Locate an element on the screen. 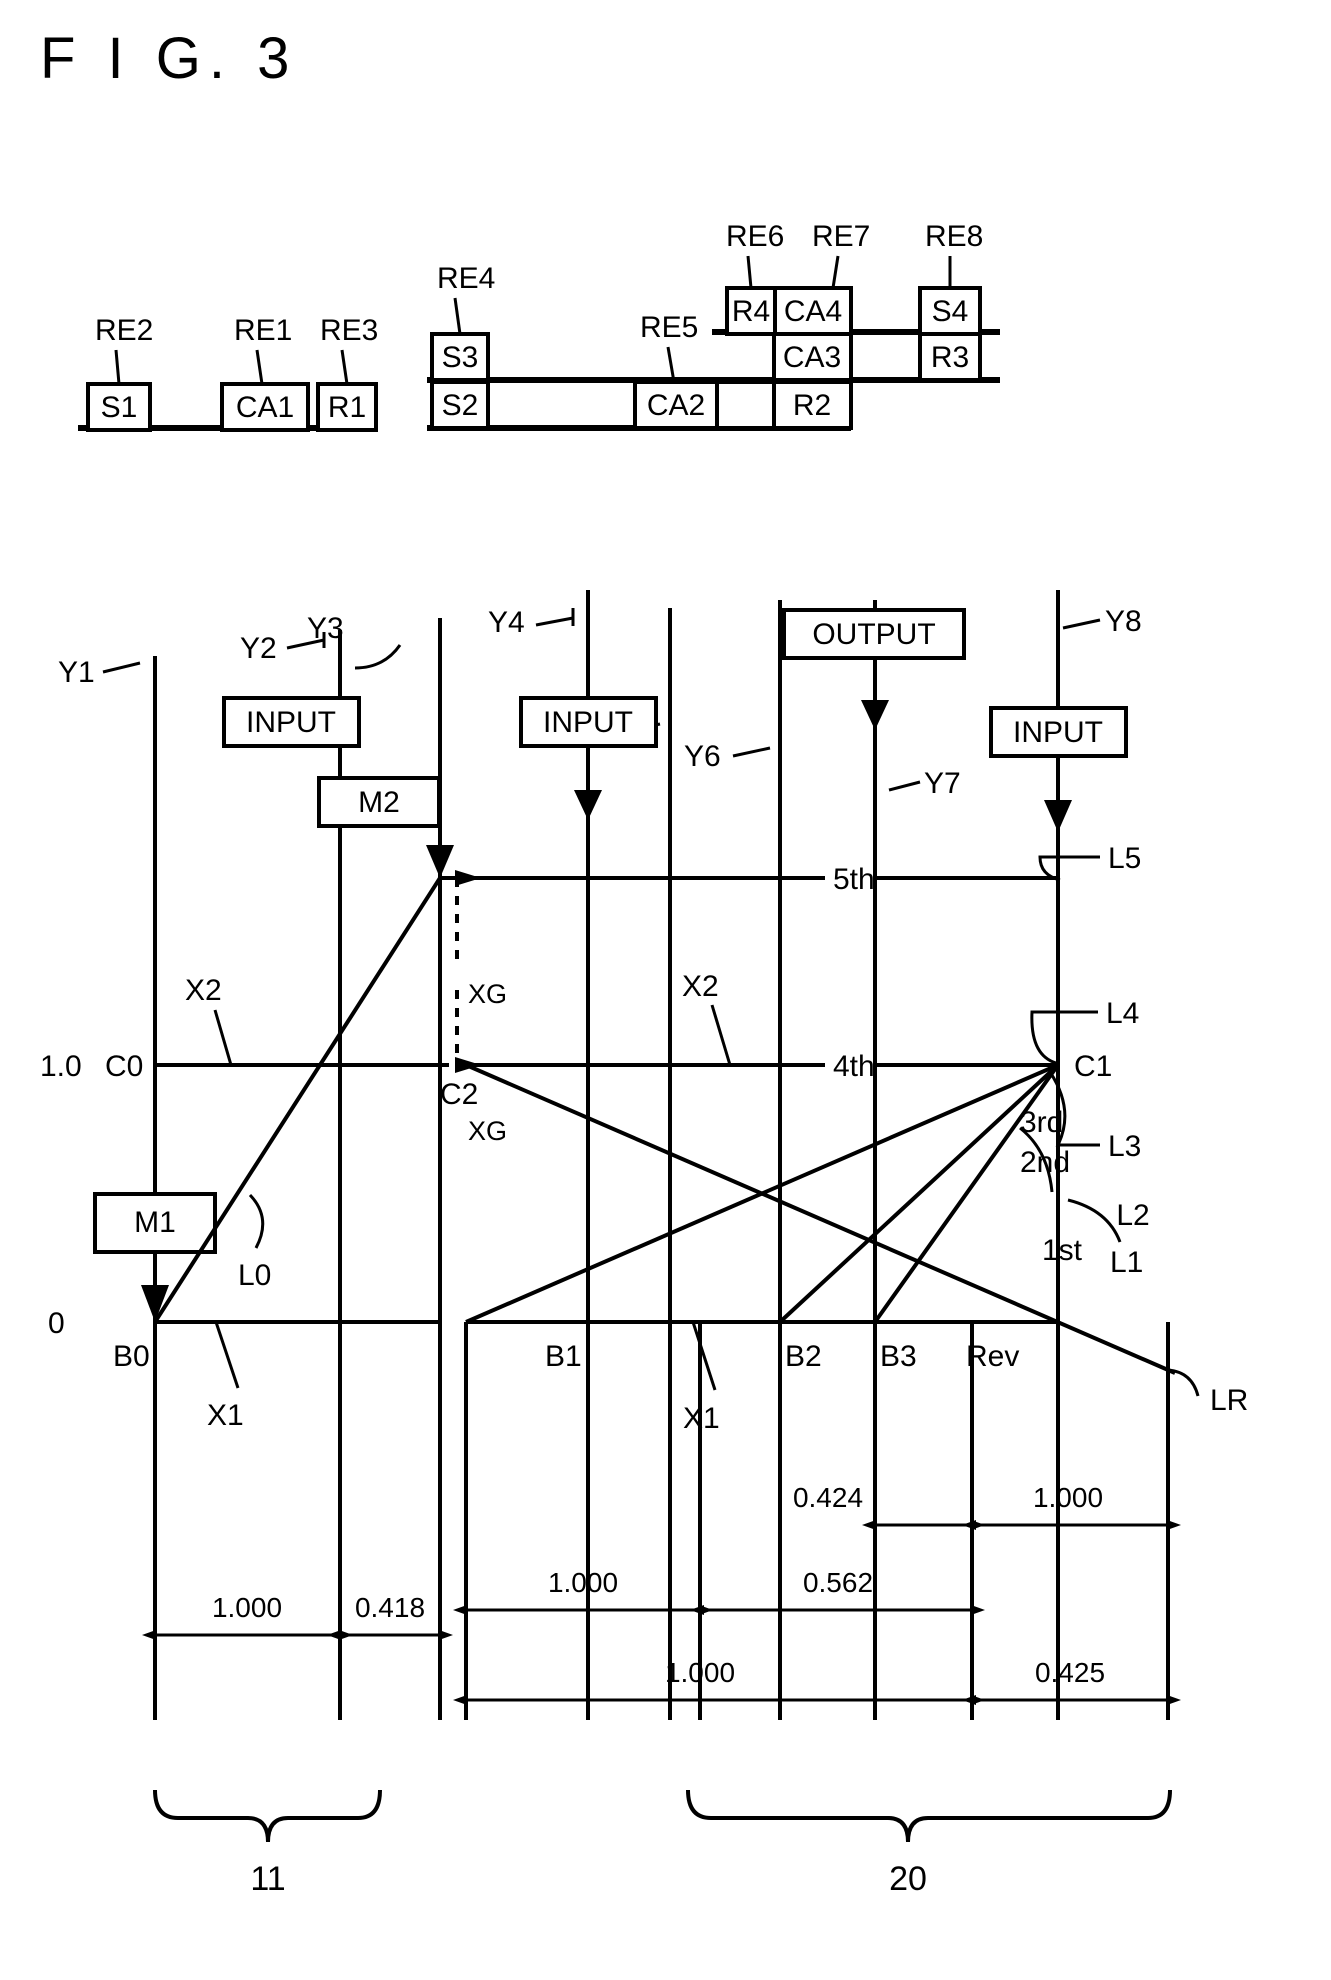 The width and height of the screenshot is (1331, 1980). scale-label-c2: C2 is located at coordinates (459, 1094).